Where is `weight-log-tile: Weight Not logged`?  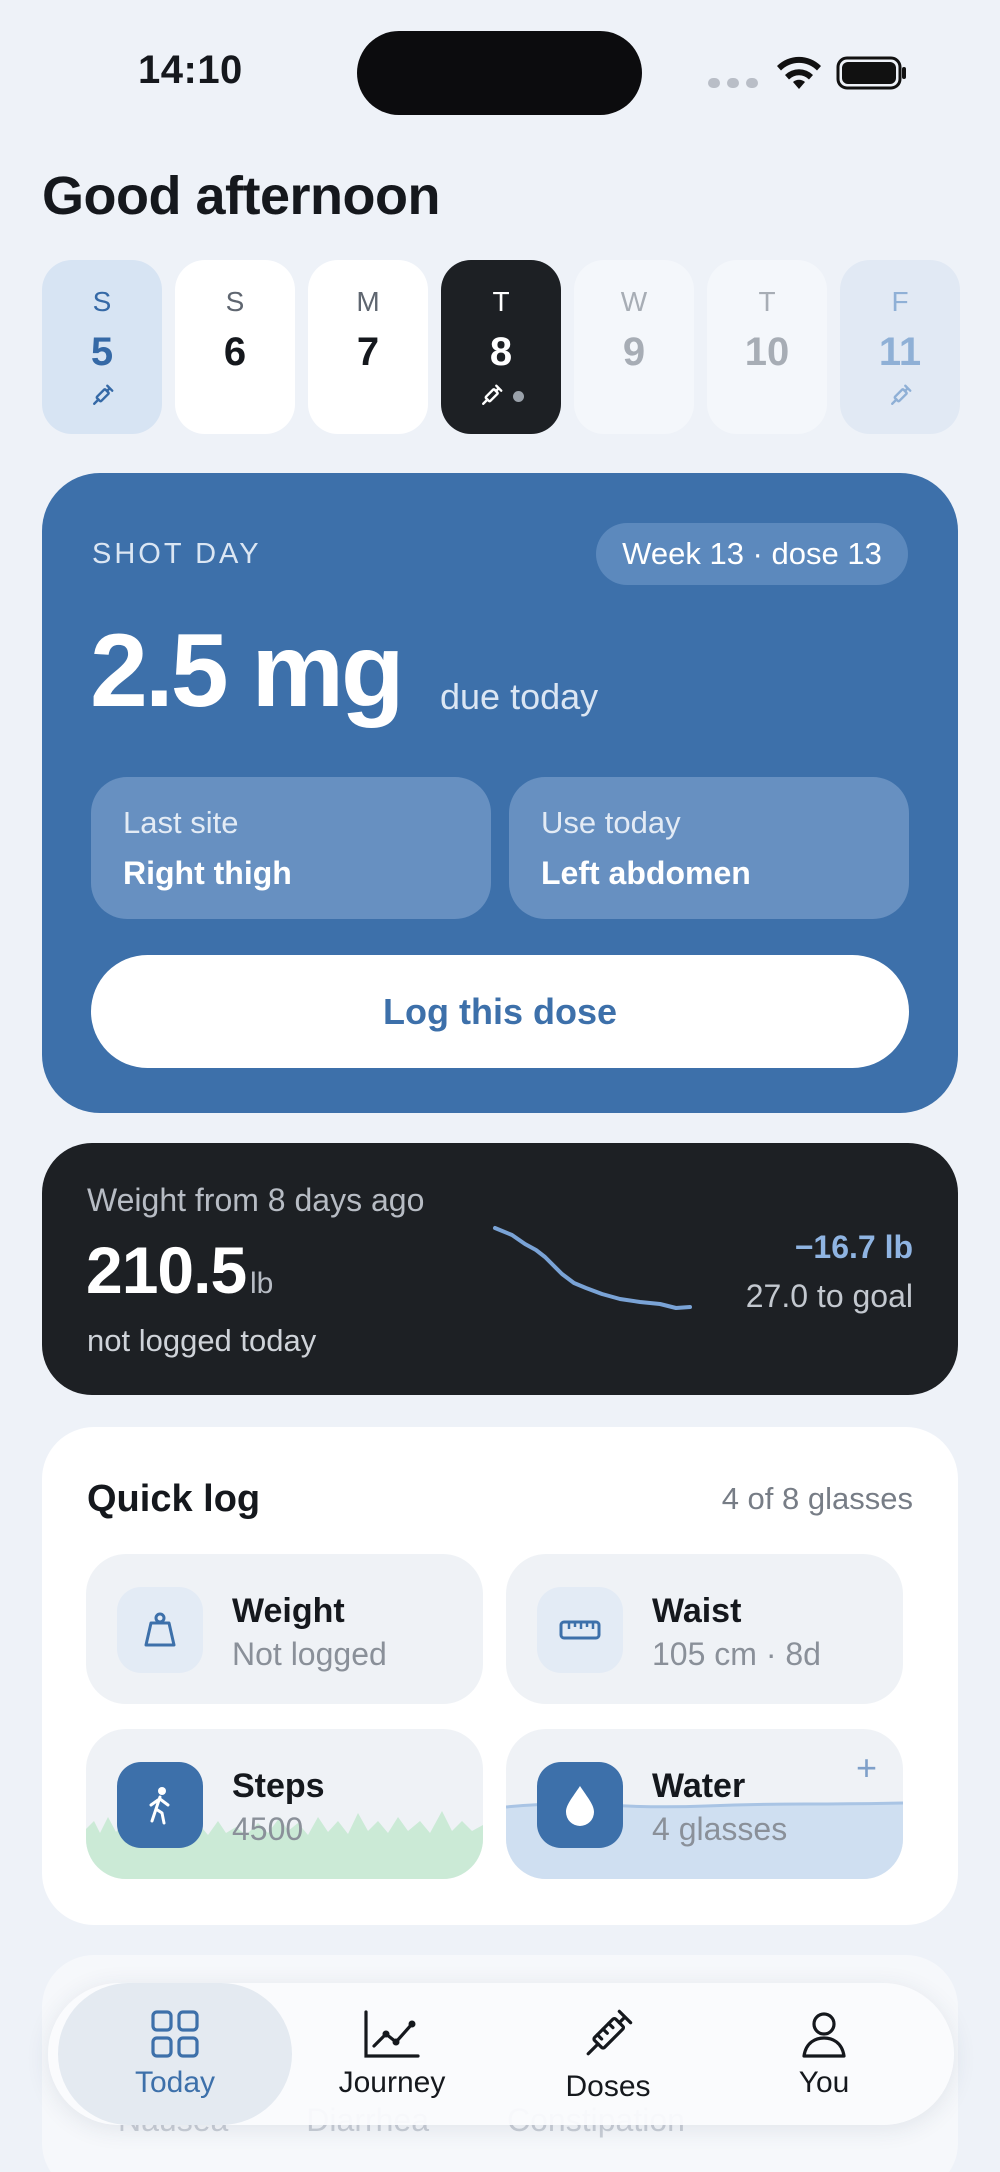 weight-log-tile: Weight Not logged is located at coordinates (284, 1629).